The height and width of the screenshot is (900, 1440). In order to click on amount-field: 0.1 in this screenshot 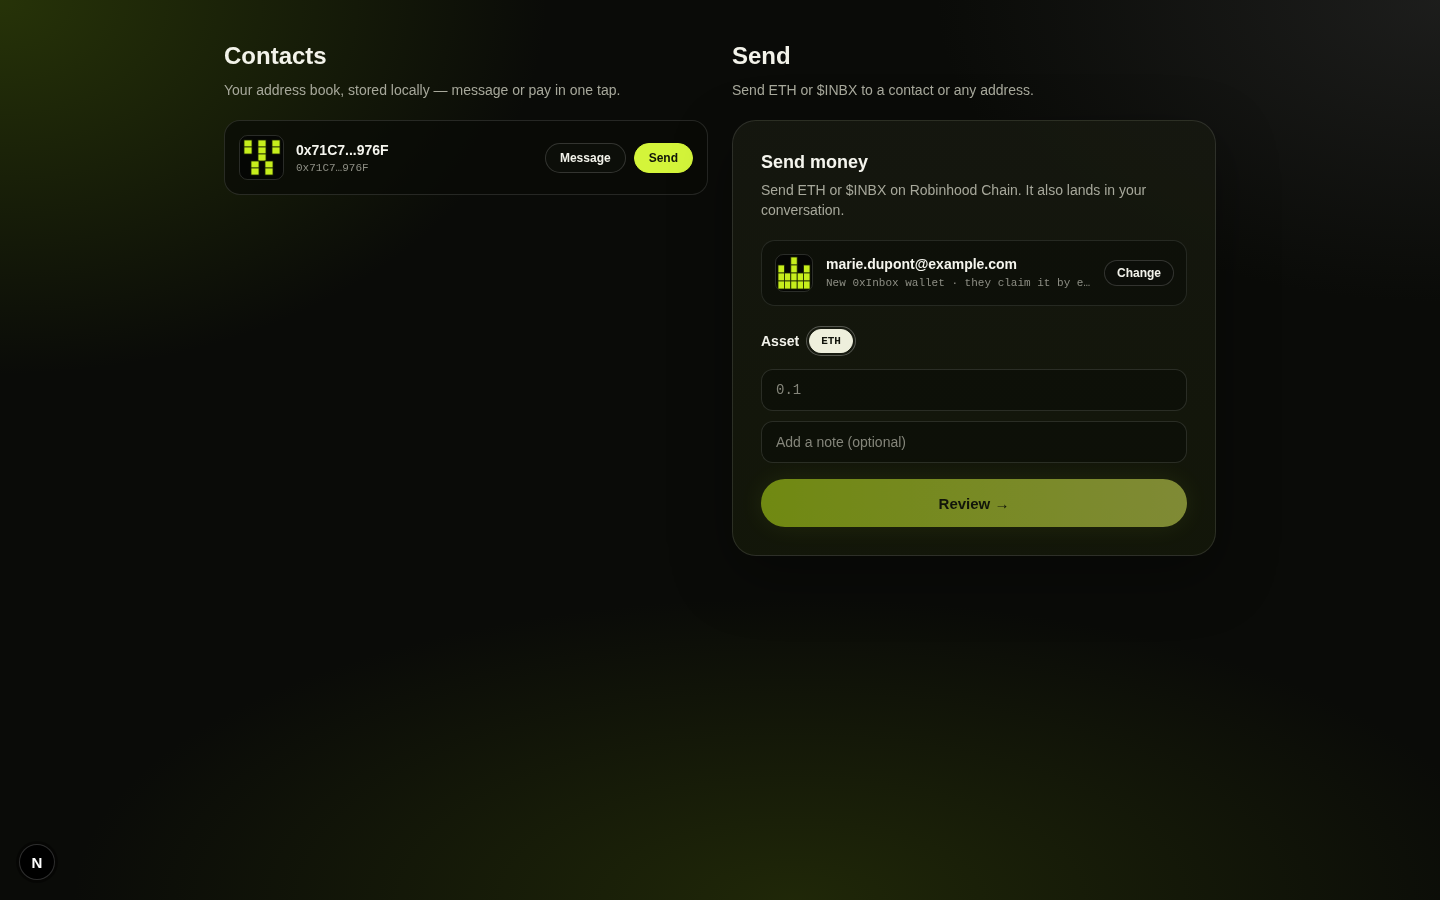, I will do `click(974, 390)`.